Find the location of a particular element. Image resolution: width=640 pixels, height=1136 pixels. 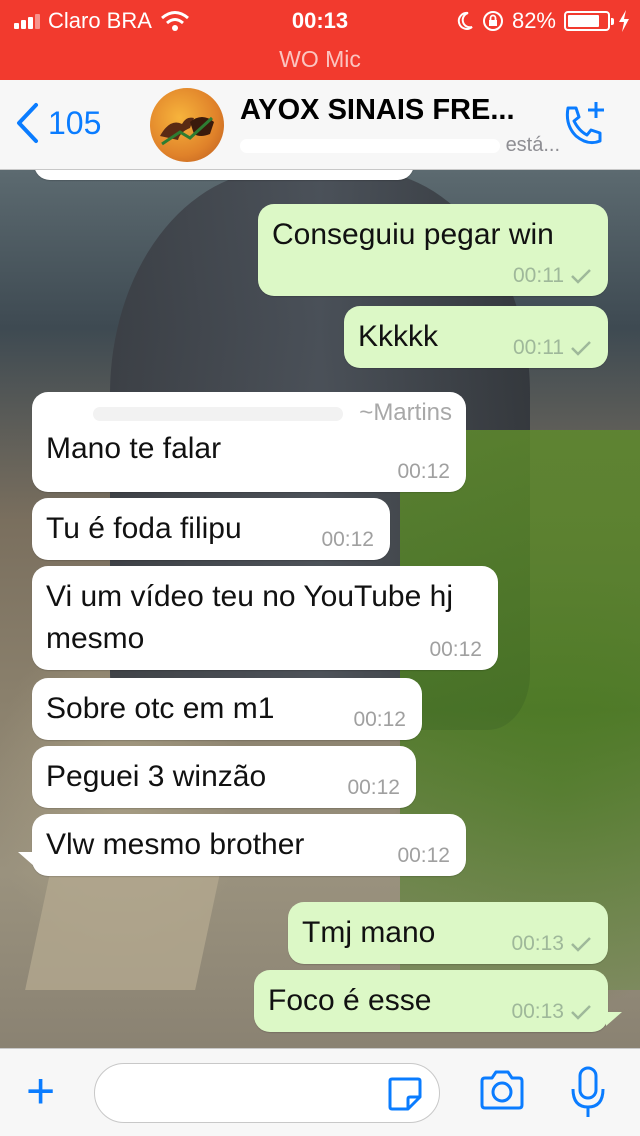

unread-count: 105 is located at coordinates (75, 122).